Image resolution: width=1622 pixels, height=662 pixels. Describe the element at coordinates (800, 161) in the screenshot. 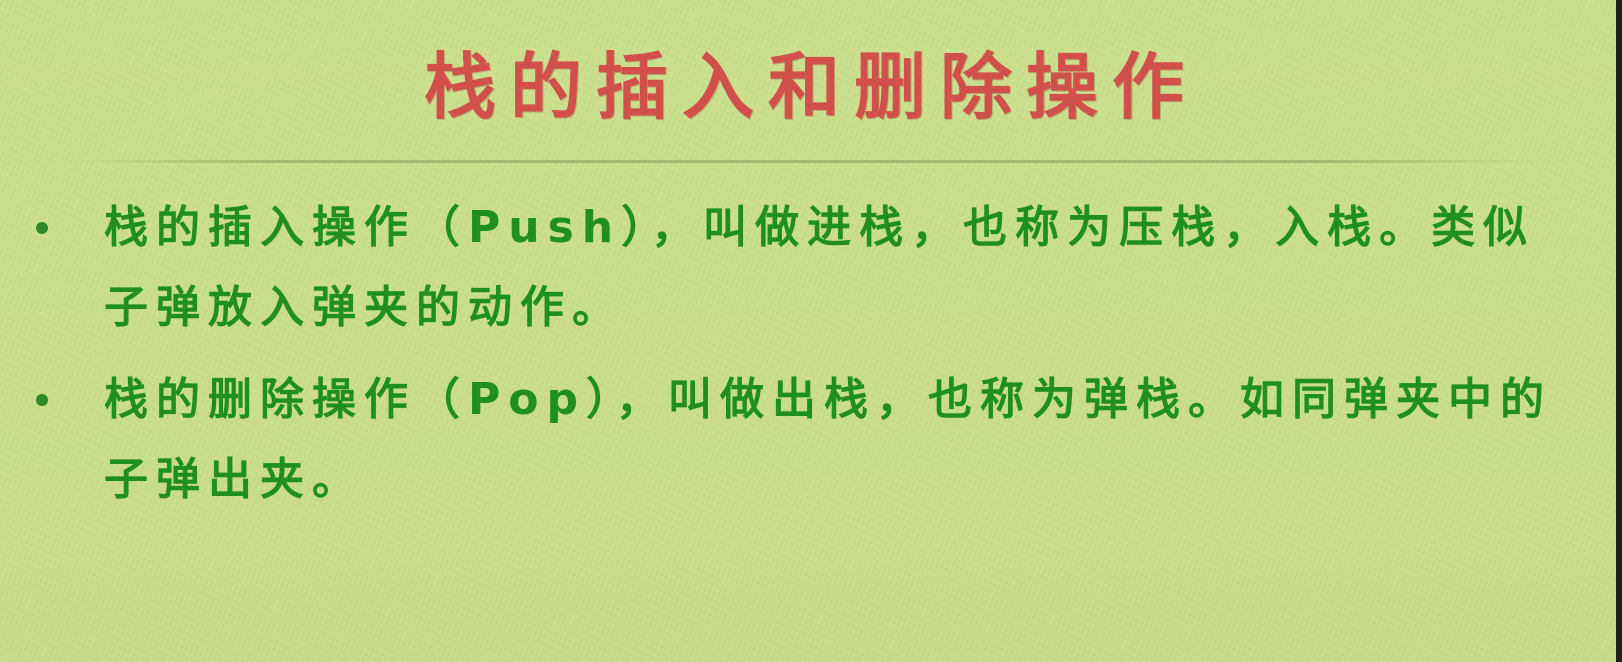

I see `title-divider` at that location.